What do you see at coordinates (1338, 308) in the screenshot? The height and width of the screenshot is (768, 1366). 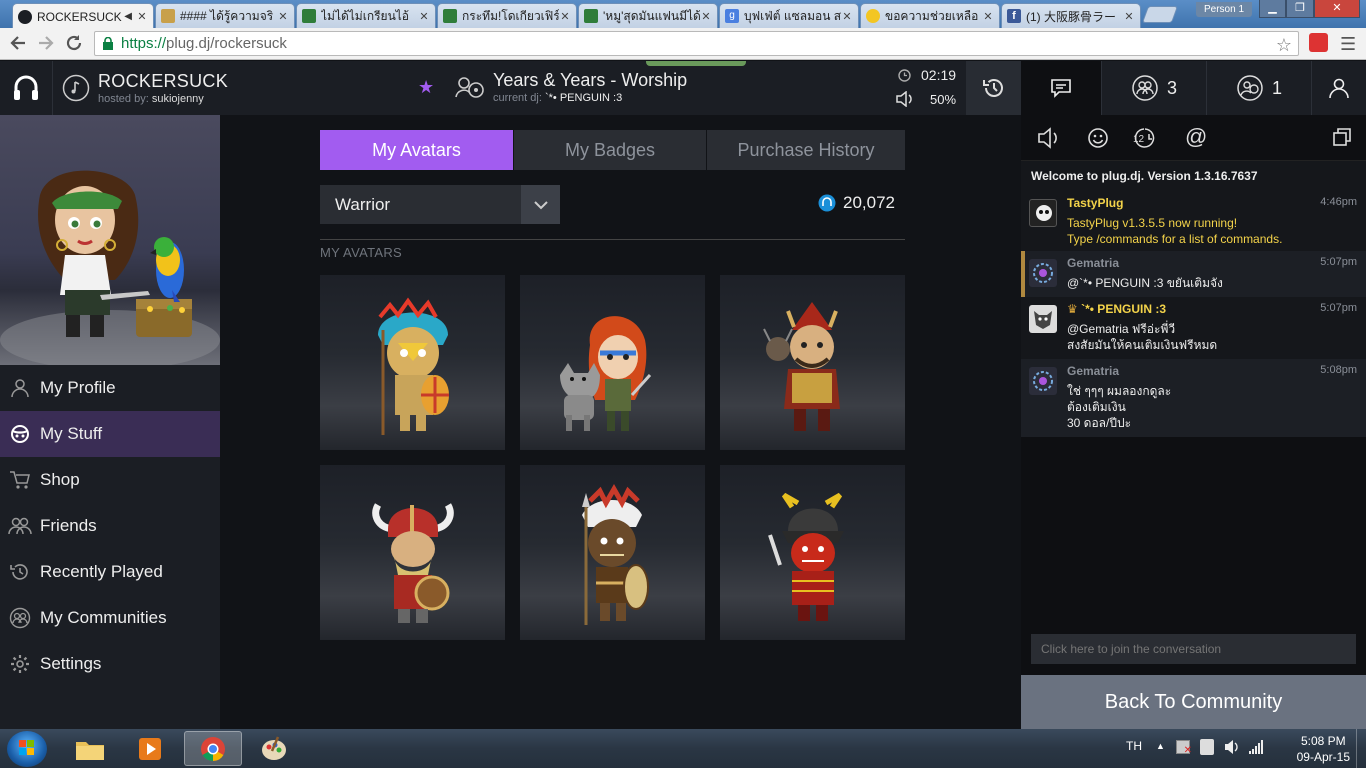 I see `chat-timestamp: 5:07pm` at bounding box center [1338, 308].